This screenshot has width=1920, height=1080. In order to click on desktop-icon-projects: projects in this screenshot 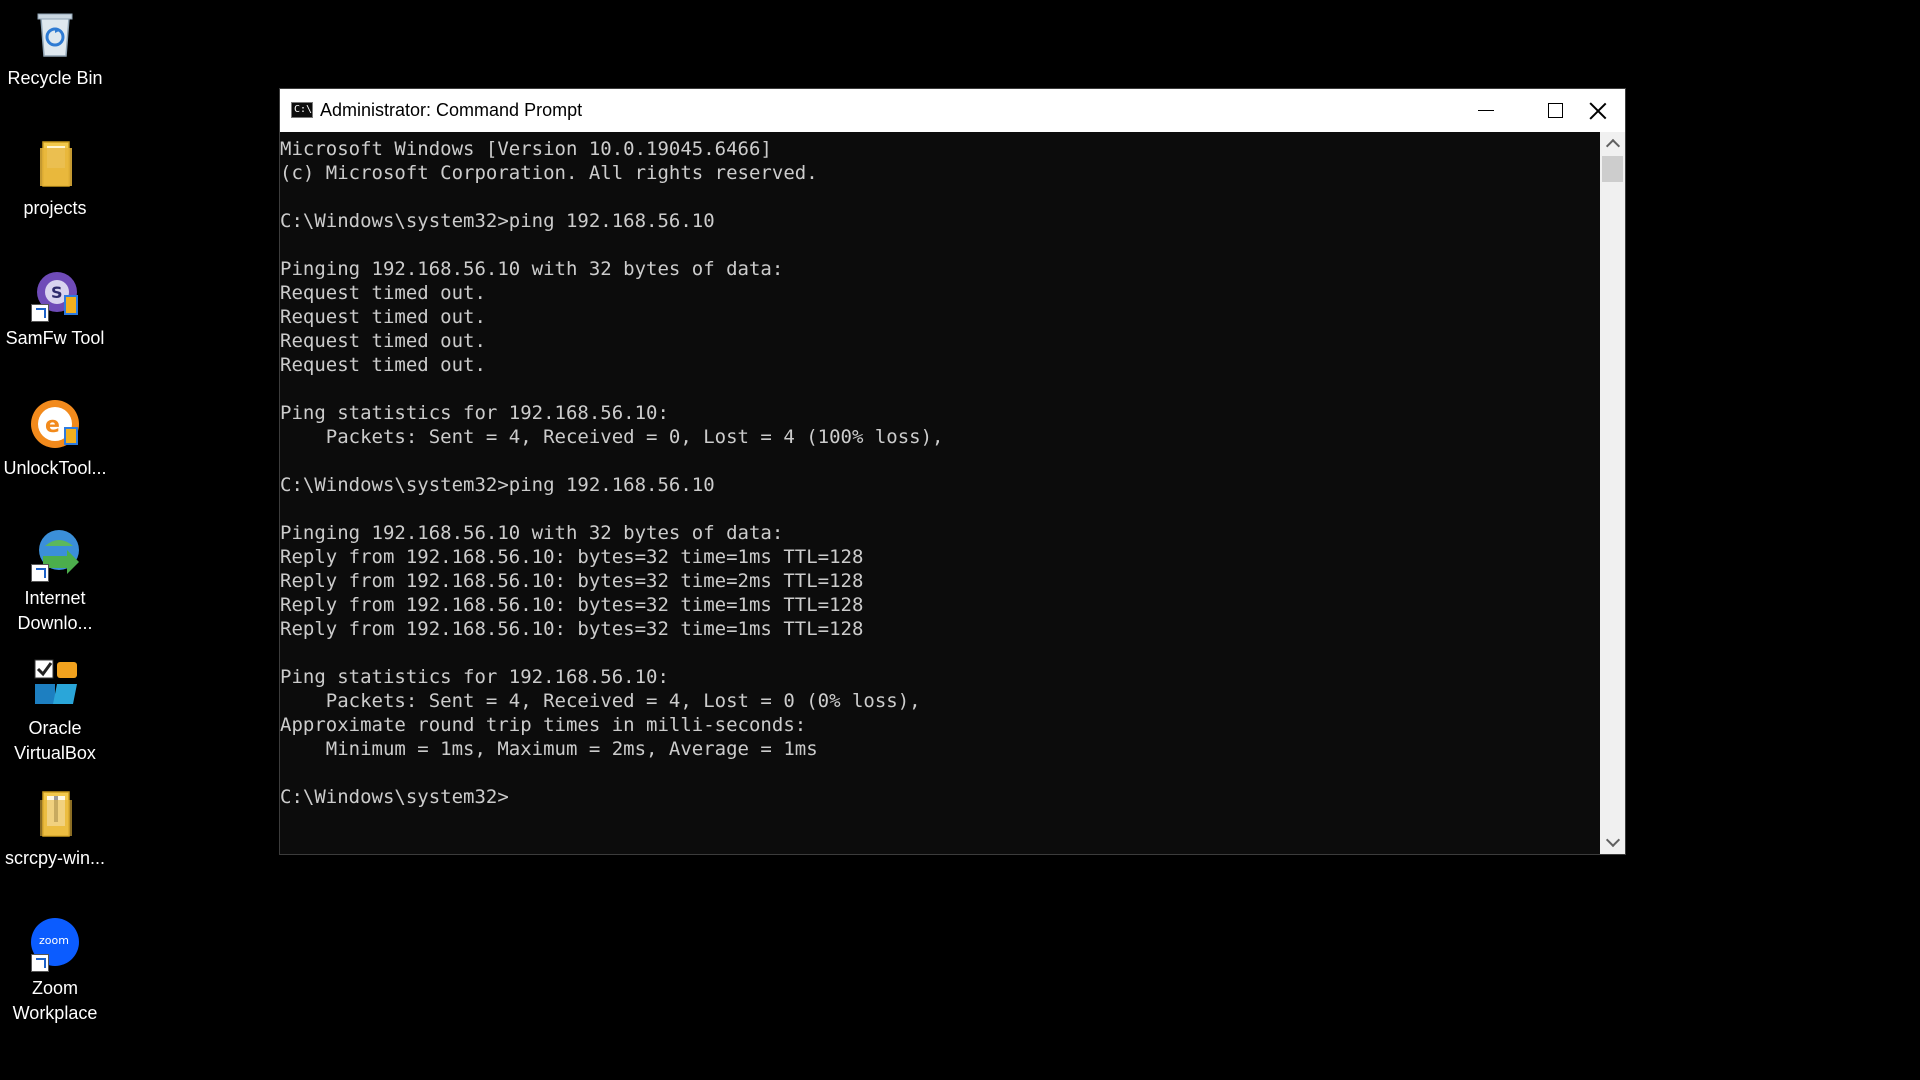, I will do `click(55, 178)`.